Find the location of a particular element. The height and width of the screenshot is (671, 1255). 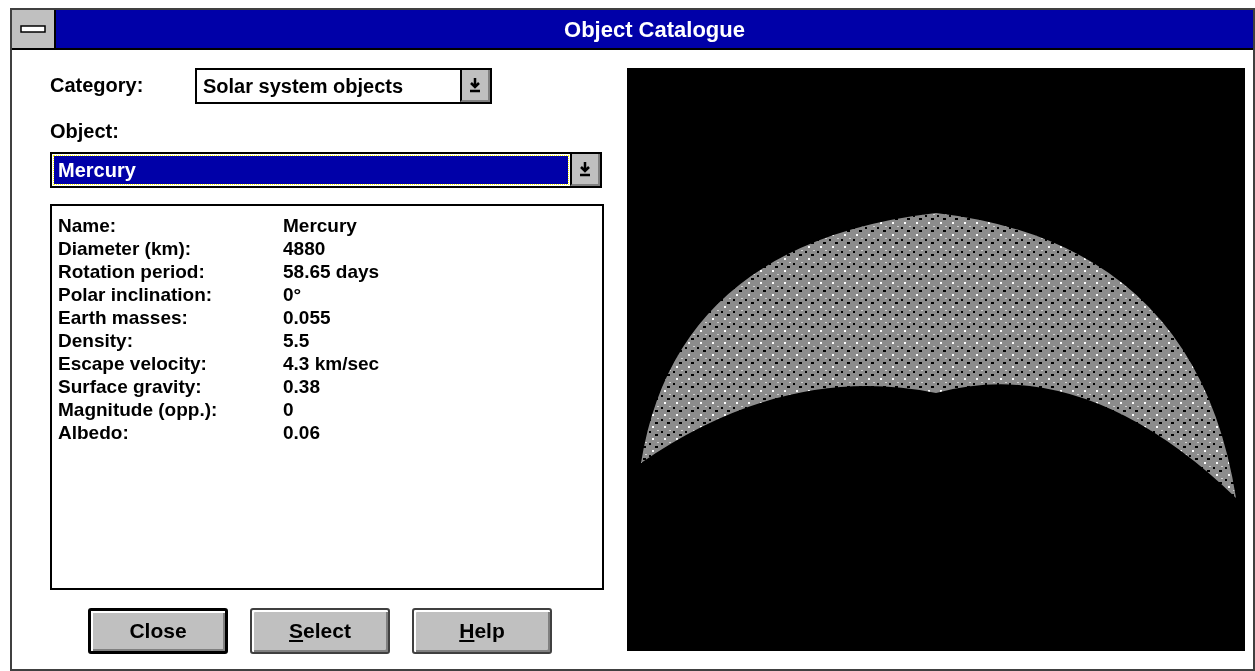

detail-value: 5.5 is located at coordinates (296, 340).